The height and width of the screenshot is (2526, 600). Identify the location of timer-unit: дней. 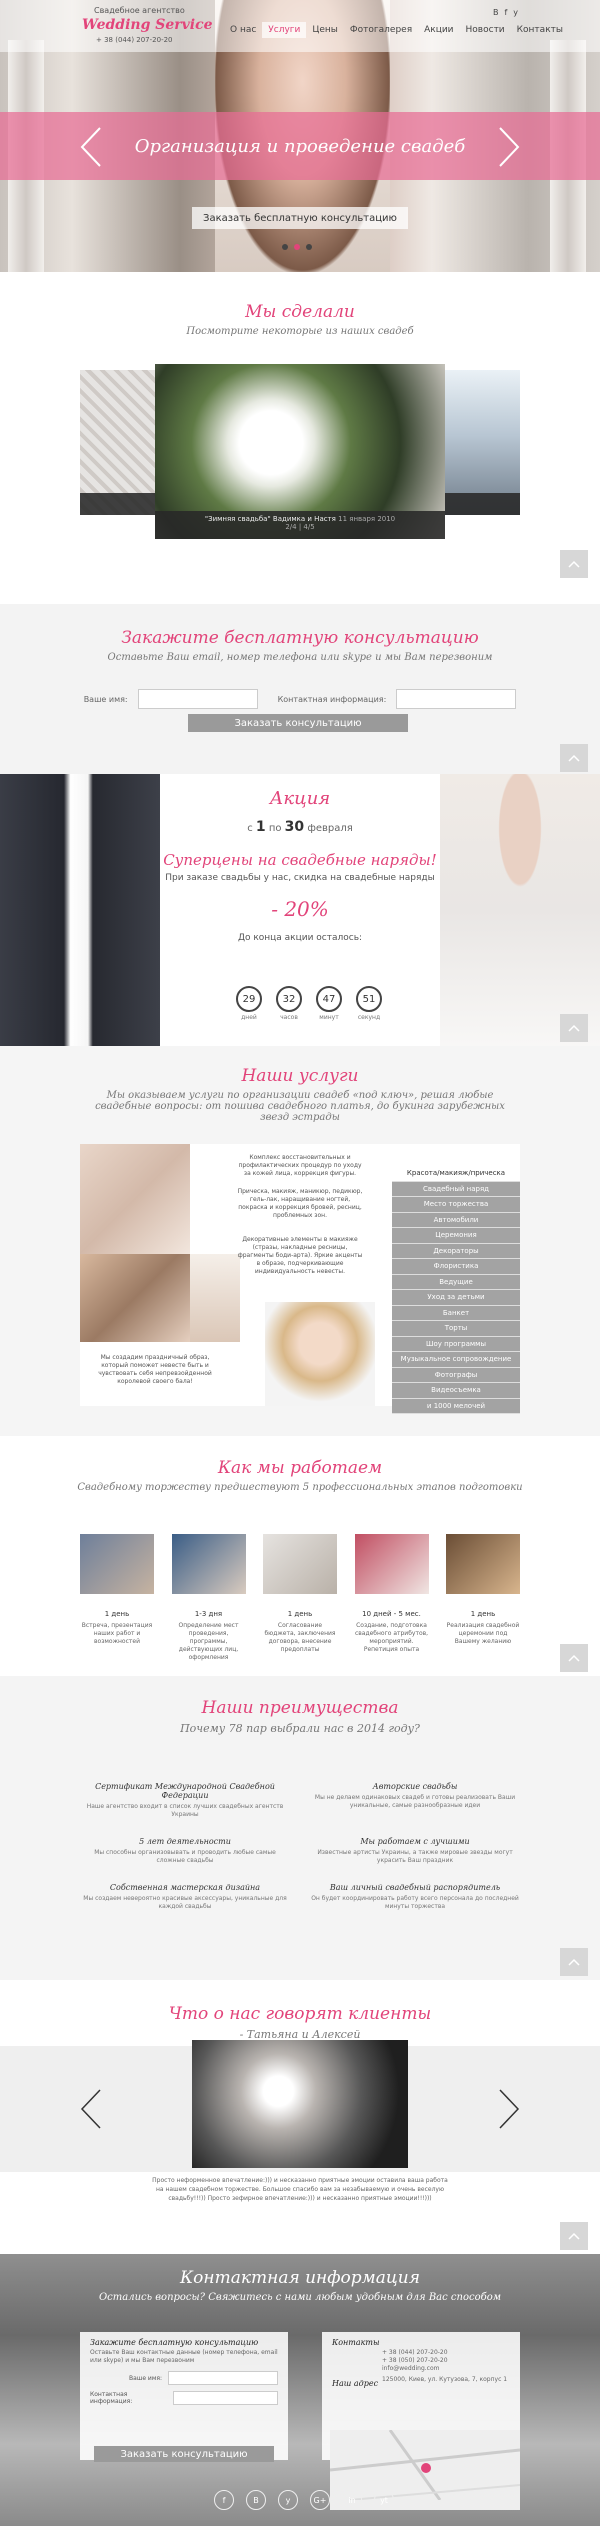
(249, 1017).